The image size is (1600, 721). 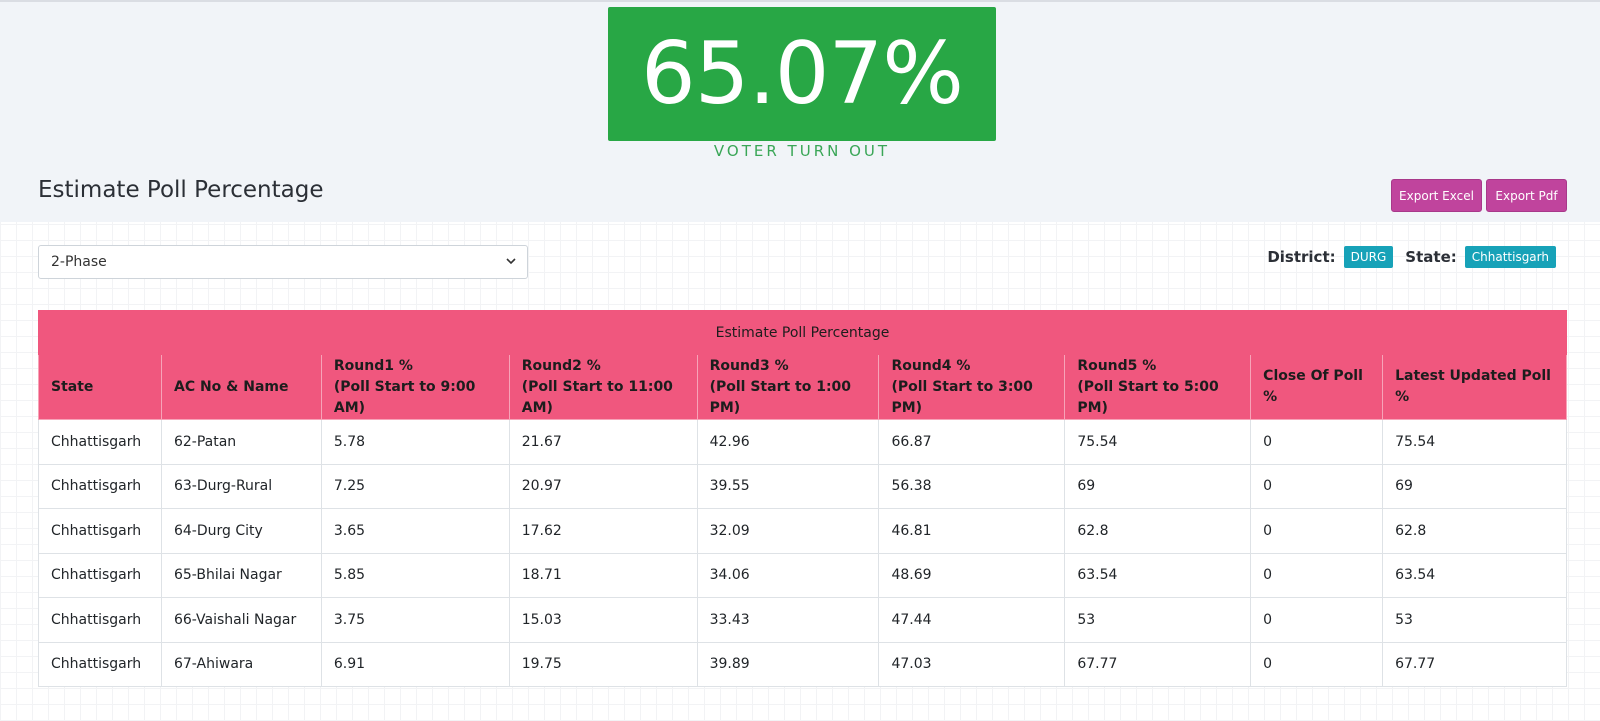 I want to click on column-header: Round3 % (Poll Start to 1:00 PM), so click(x=788, y=387).